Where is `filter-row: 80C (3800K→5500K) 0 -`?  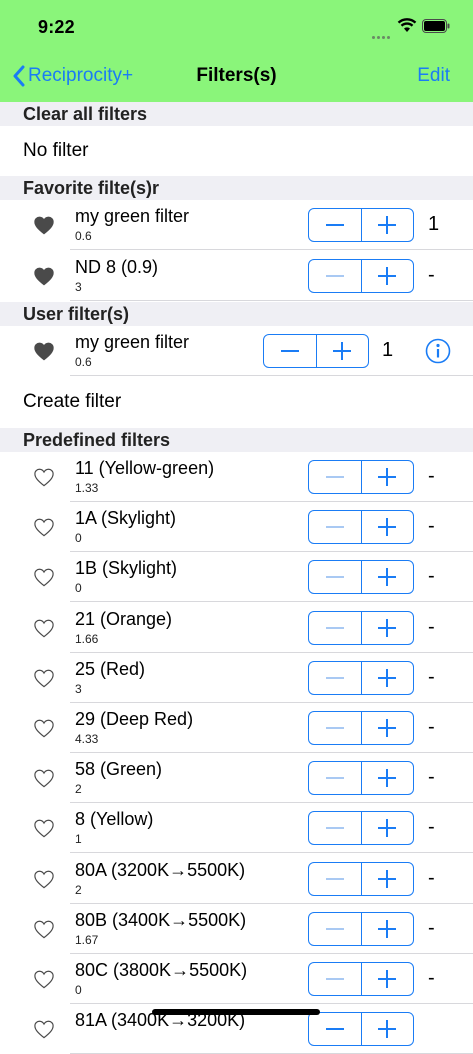
filter-row: 80C (3800K→5500K) 0 - is located at coordinates (236, 979).